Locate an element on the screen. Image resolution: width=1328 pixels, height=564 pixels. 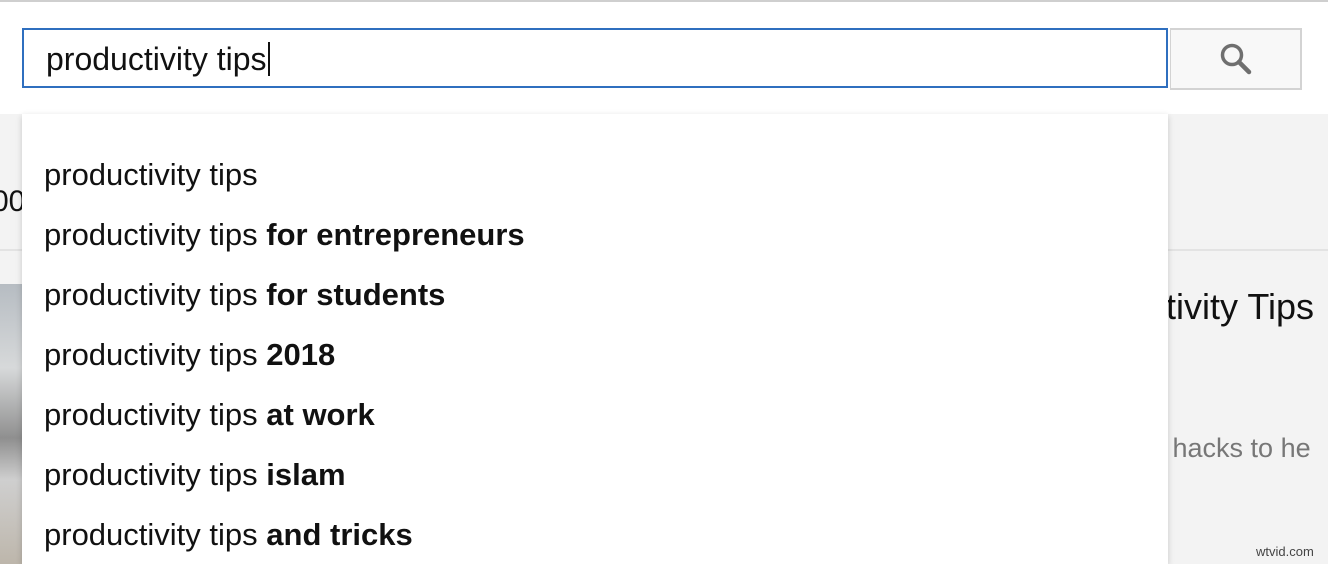
suggestion-item: productivity tips islam is located at coordinates (195, 475).